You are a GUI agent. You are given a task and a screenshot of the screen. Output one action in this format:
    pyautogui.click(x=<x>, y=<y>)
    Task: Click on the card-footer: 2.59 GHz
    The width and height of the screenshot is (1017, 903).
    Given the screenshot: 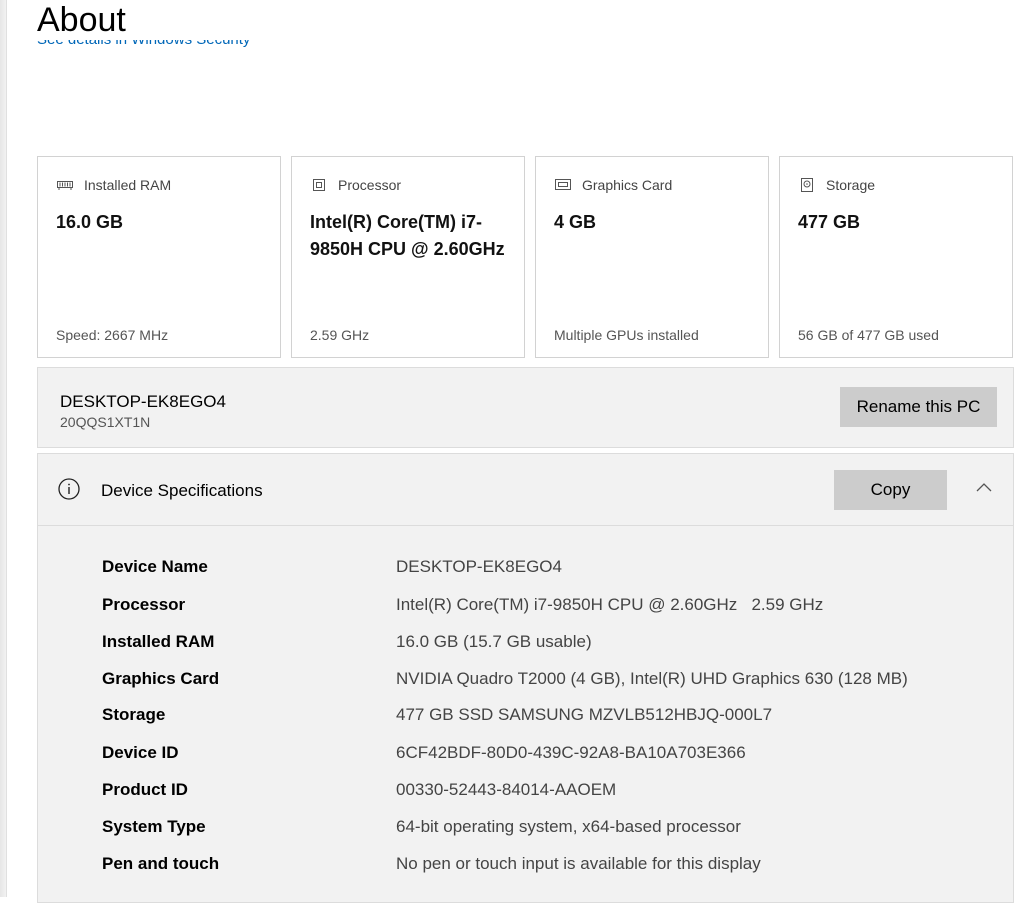 What is the action you would take?
    pyautogui.click(x=340, y=335)
    